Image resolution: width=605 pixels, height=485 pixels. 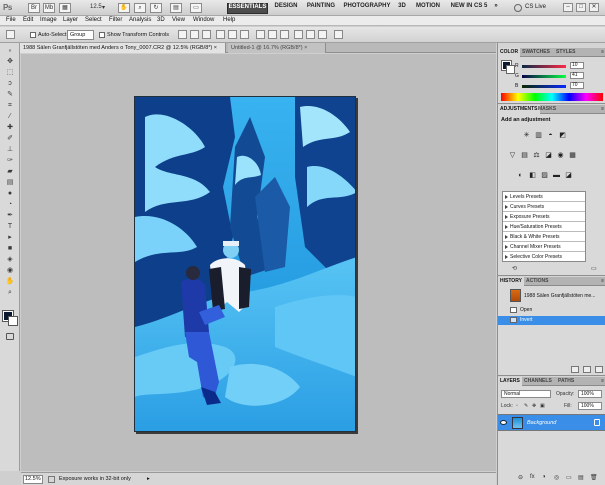 What do you see at coordinates (577, 85) in the screenshot?
I see `blue-value-field: 70` at bounding box center [577, 85].